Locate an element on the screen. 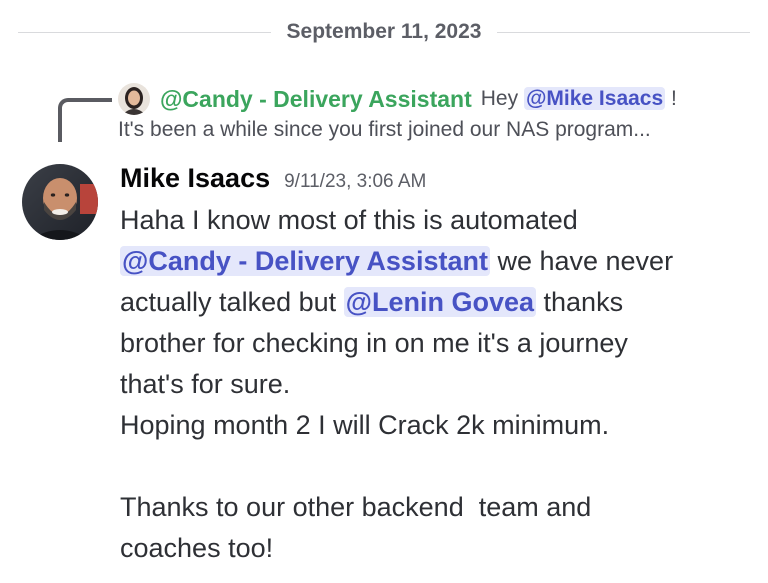  divider-line-right is located at coordinates (623, 32).